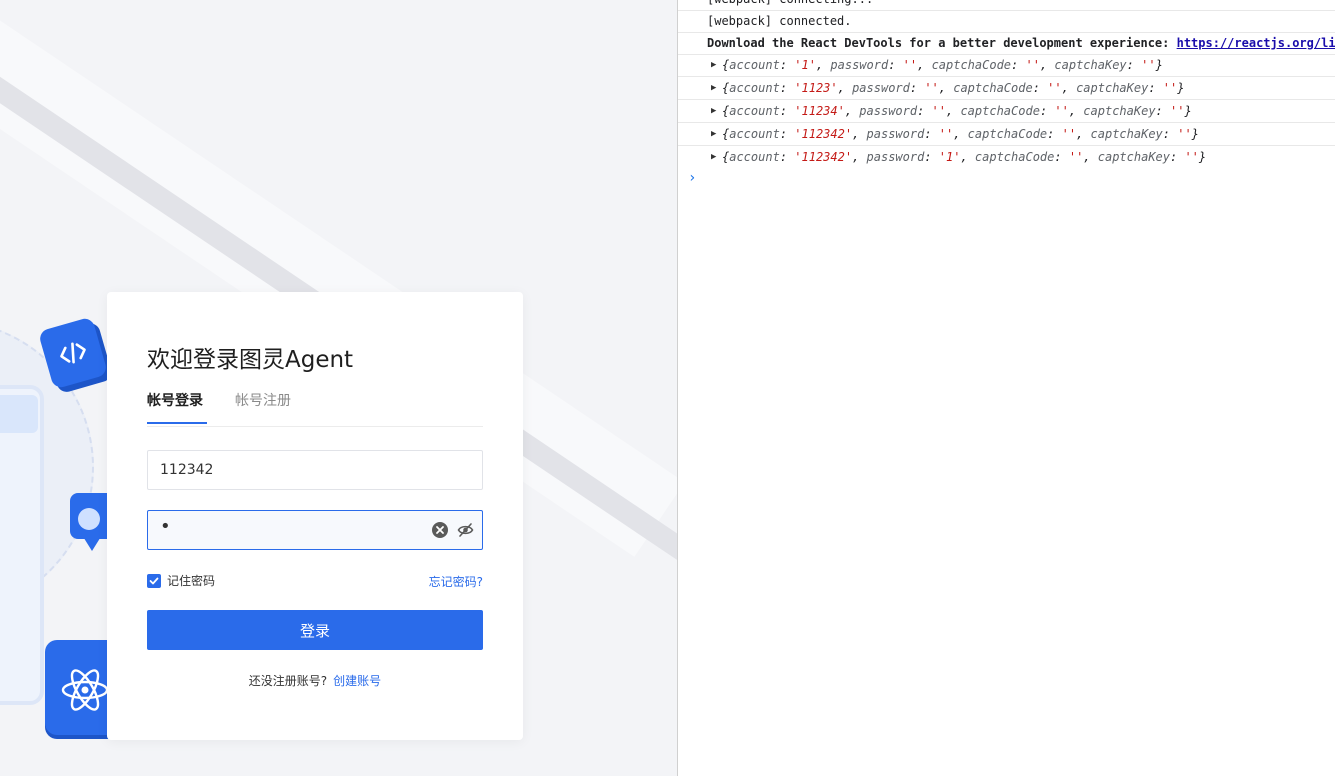 Image resolution: width=1335 pixels, height=776 pixels. Describe the element at coordinates (315, 470) in the screenshot. I see `account-input: 112342` at that location.